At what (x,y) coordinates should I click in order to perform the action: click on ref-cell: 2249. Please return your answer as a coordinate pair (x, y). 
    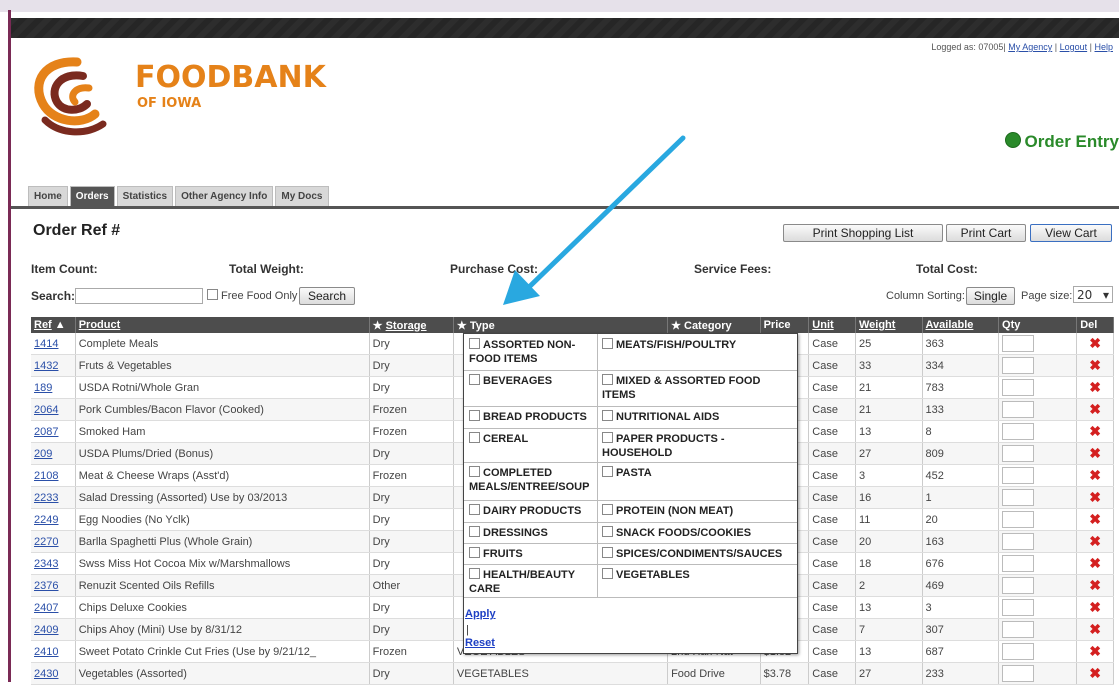
    Looking at the image, I should click on (53, 519).